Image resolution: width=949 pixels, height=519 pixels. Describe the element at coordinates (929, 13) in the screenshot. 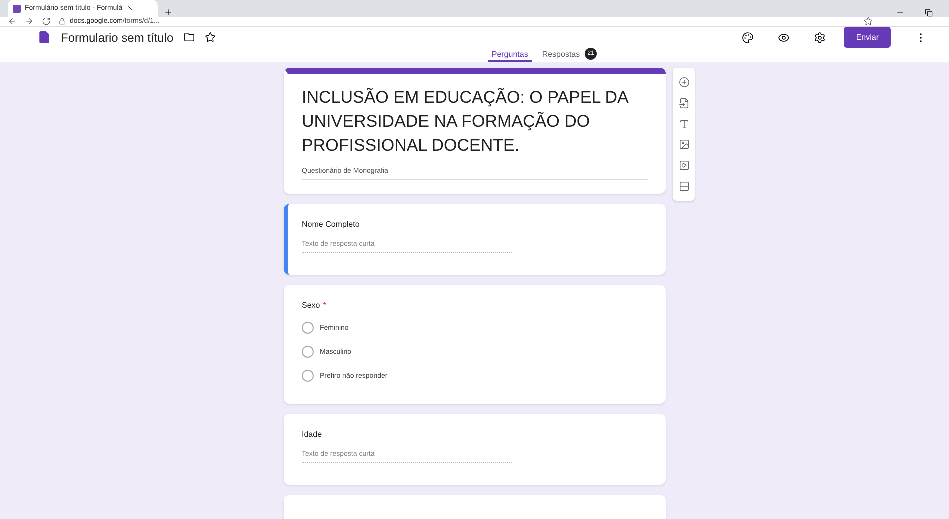

I see `restore-icon` at that location.